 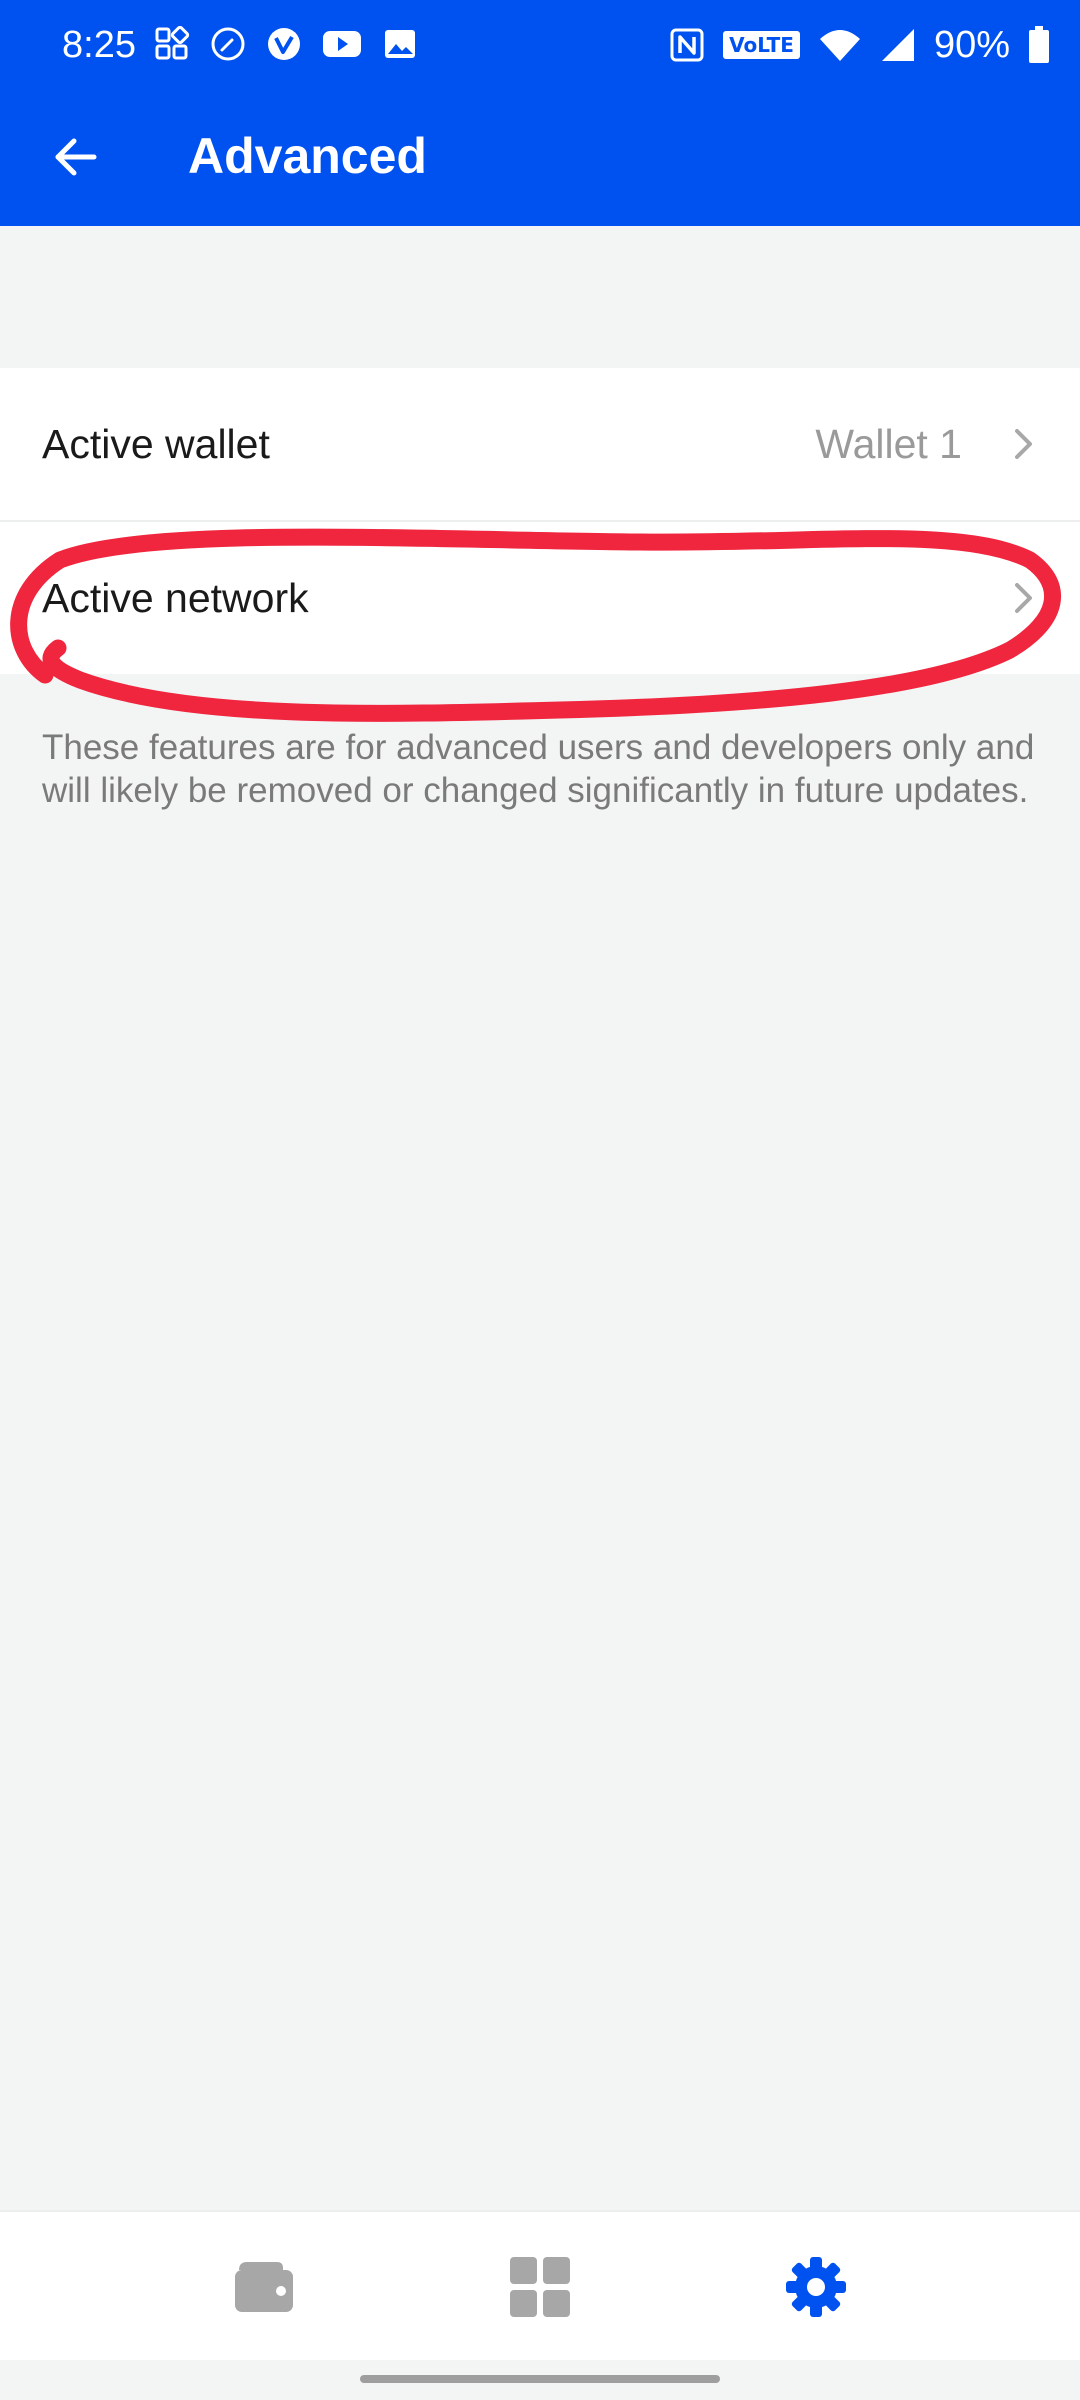 I want to click on battery-icon, so click(x=1039, y=44).